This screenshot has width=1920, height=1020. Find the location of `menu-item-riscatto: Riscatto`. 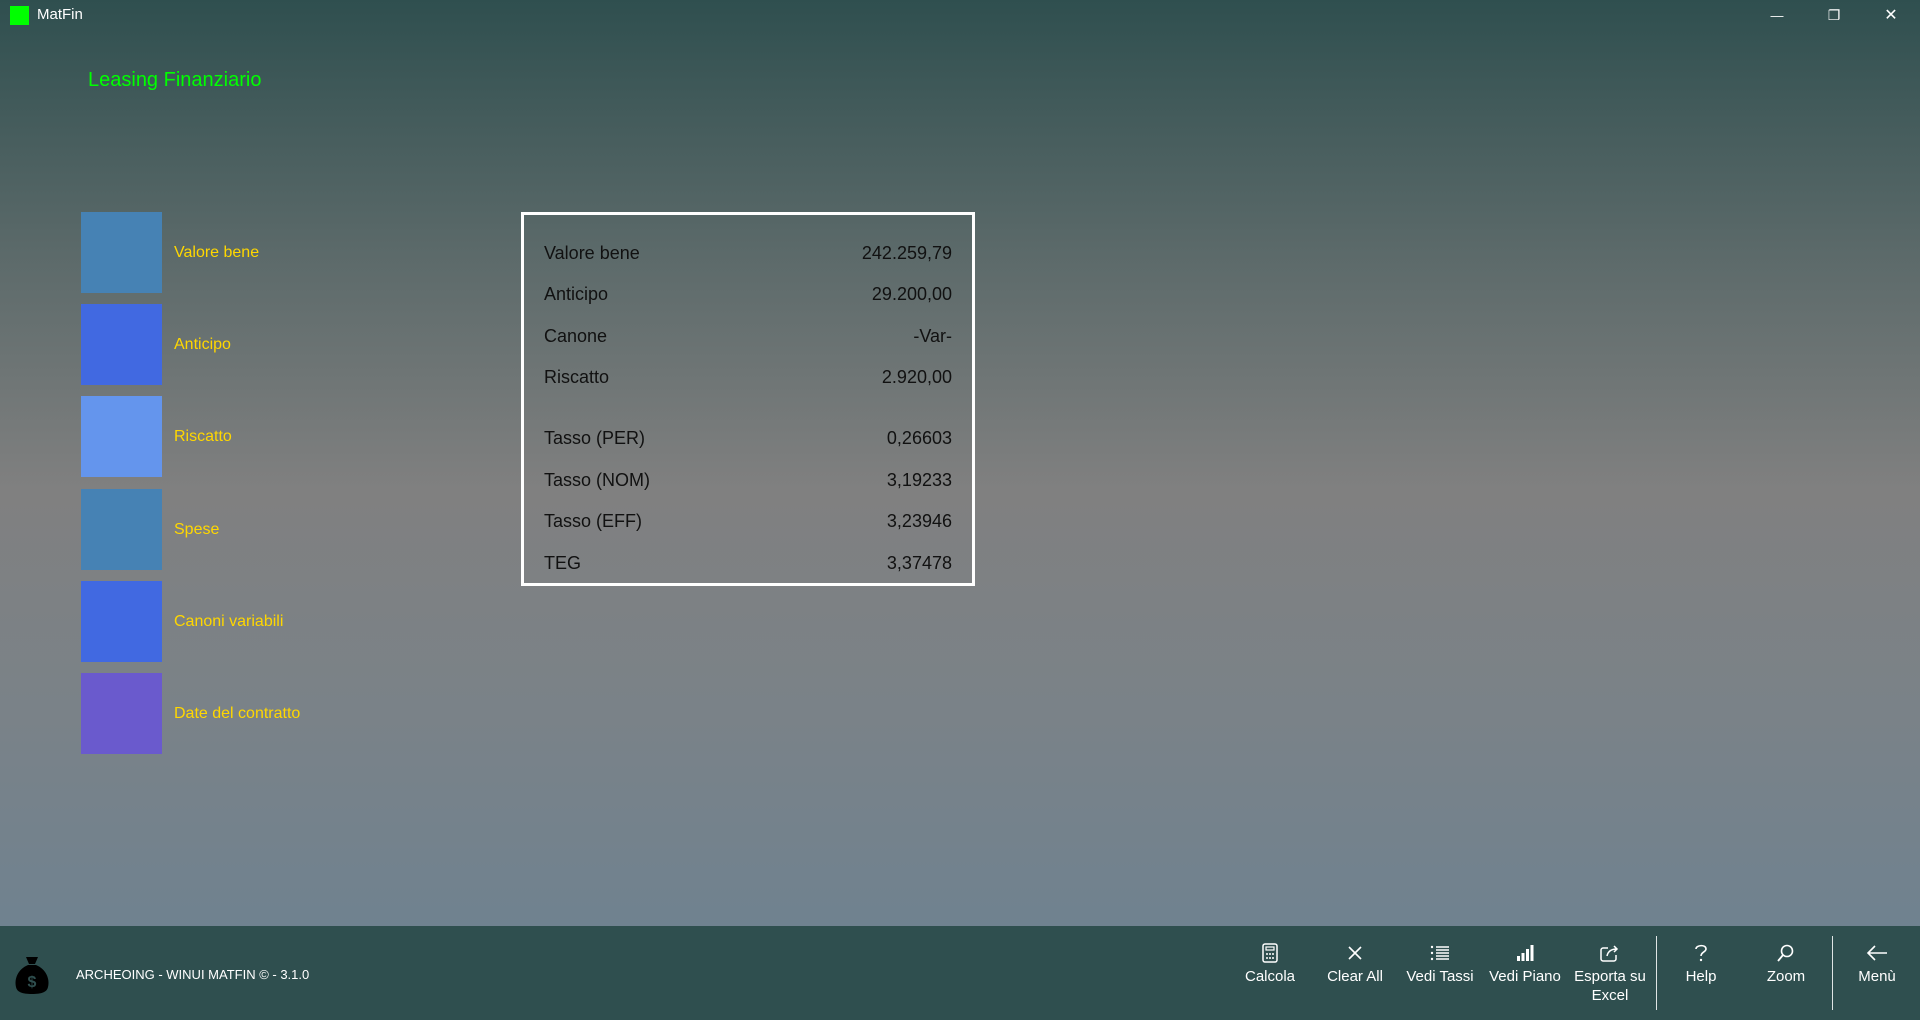

menu-item-riscatto: Riscatto is located at coordinates (281, 436).